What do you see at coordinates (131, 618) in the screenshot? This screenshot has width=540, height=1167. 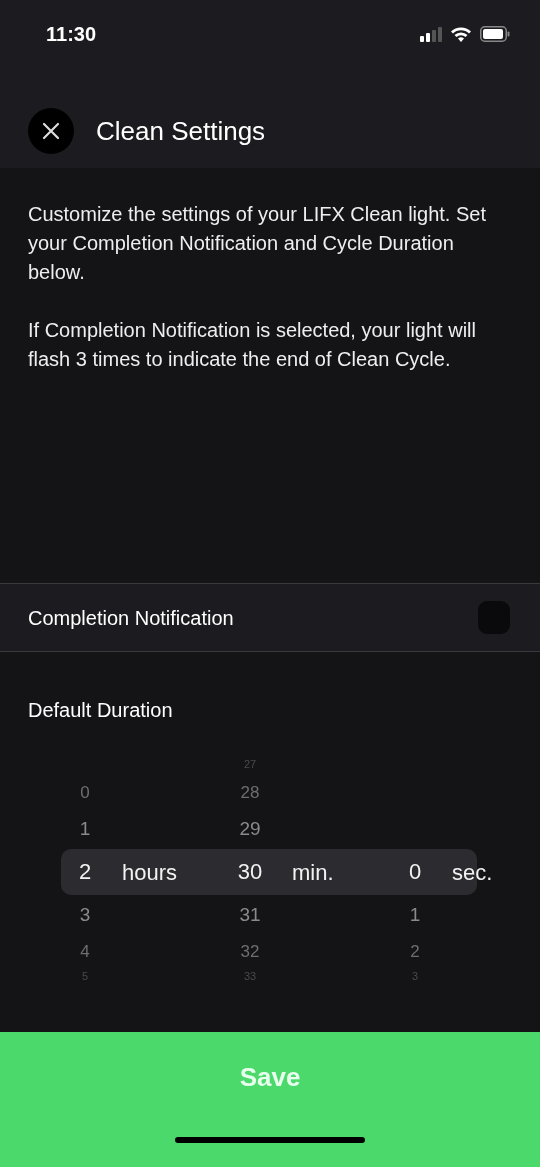 I see `completion-notification-label: Completion Notification` at bounding box center [131, 618].